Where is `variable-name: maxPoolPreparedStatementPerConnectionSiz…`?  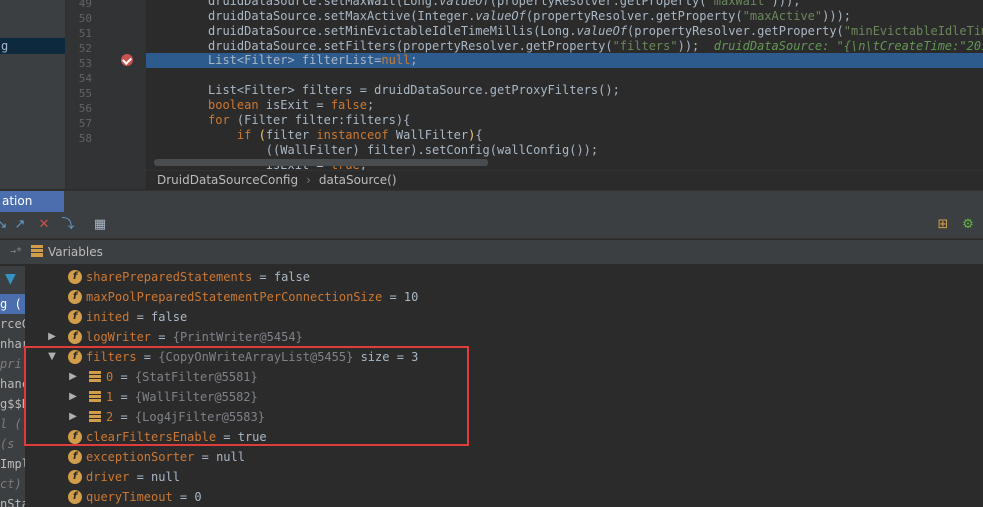 variable-name: maxPoolPreparedStatementPerConnectionSiz… is located at coordinates (234, 297).